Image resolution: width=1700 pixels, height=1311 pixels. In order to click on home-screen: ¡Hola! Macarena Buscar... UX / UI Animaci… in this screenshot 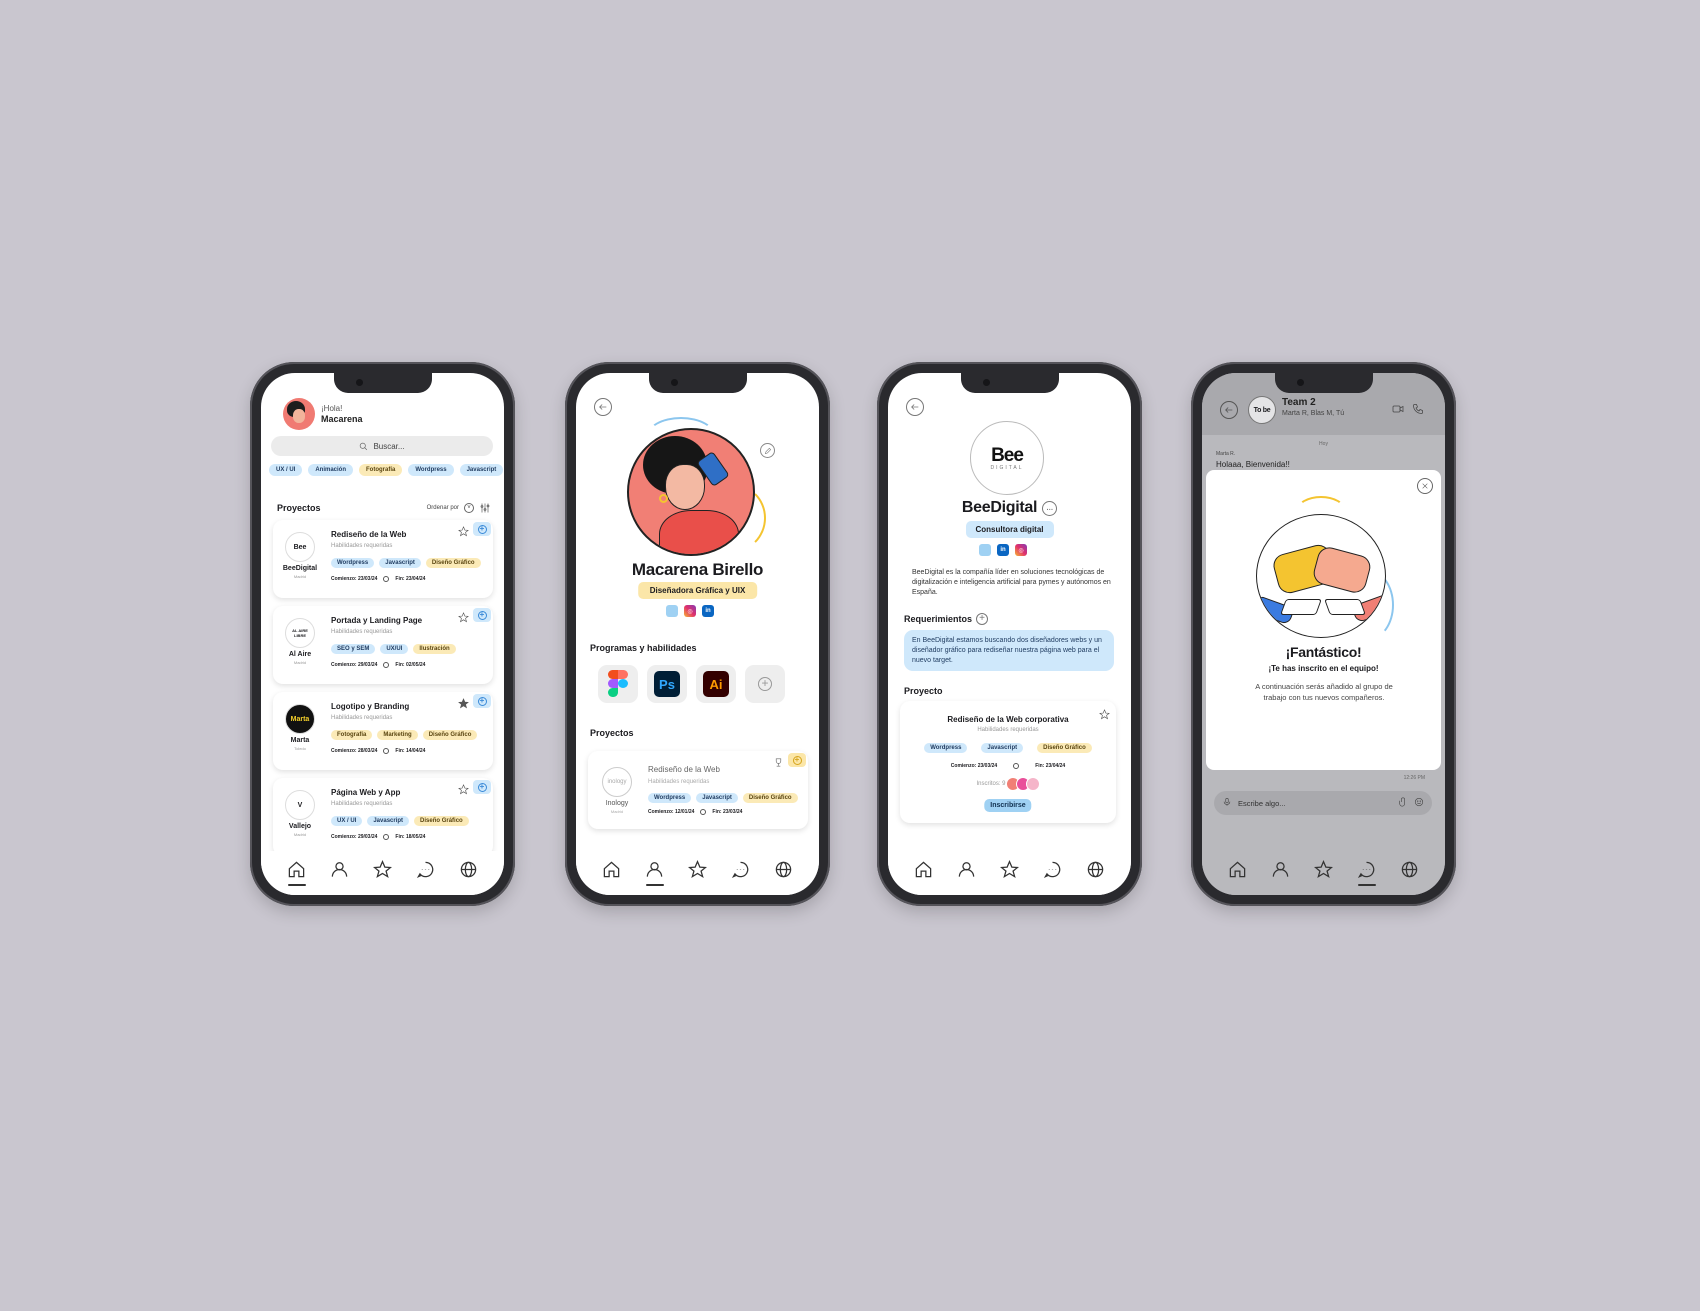, I will do `click(382, 634)`.